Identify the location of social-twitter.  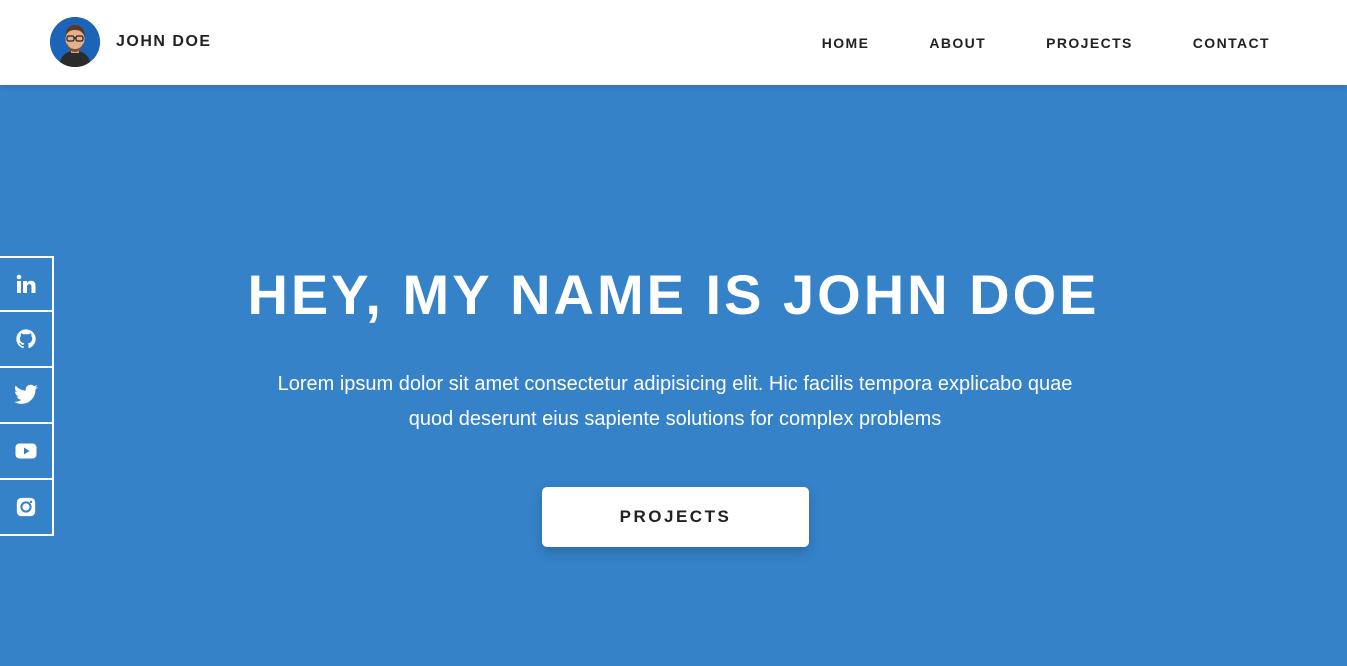
(27, 396).